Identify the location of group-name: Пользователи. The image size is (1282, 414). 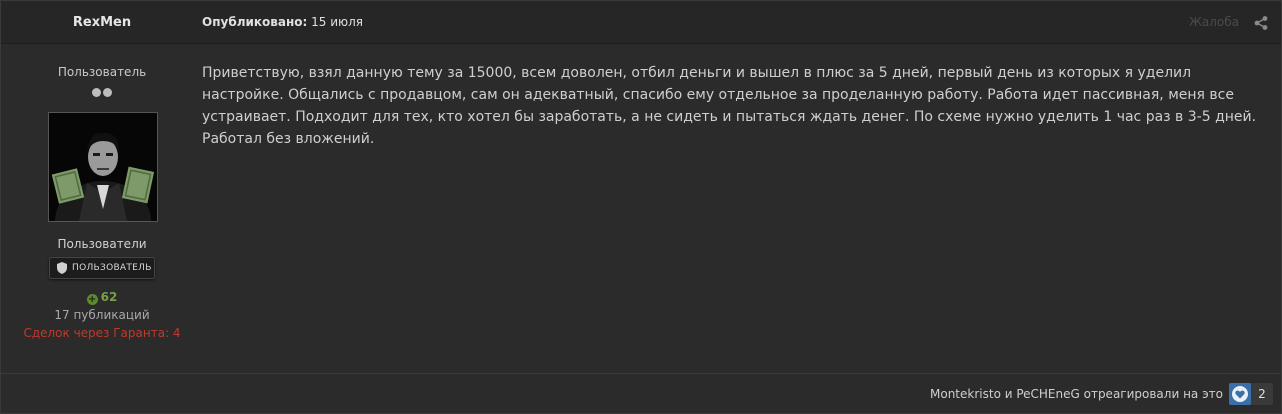
(102, 244).